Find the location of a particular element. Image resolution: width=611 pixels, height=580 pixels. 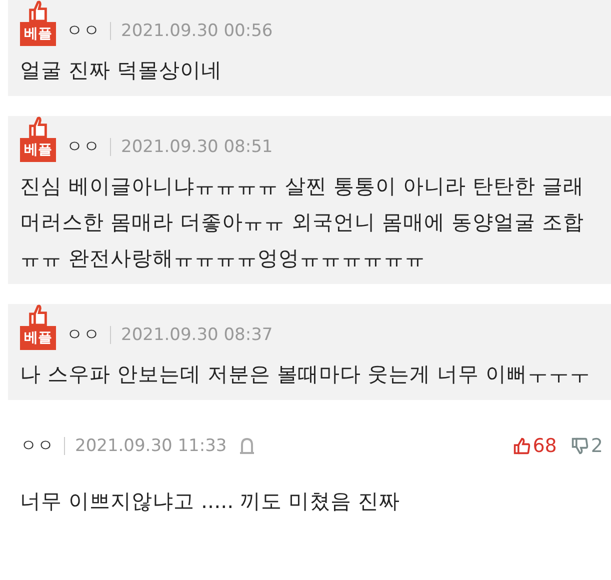

comment-date: 2021.09.30 11:33 is located at coordinates (151, 446).